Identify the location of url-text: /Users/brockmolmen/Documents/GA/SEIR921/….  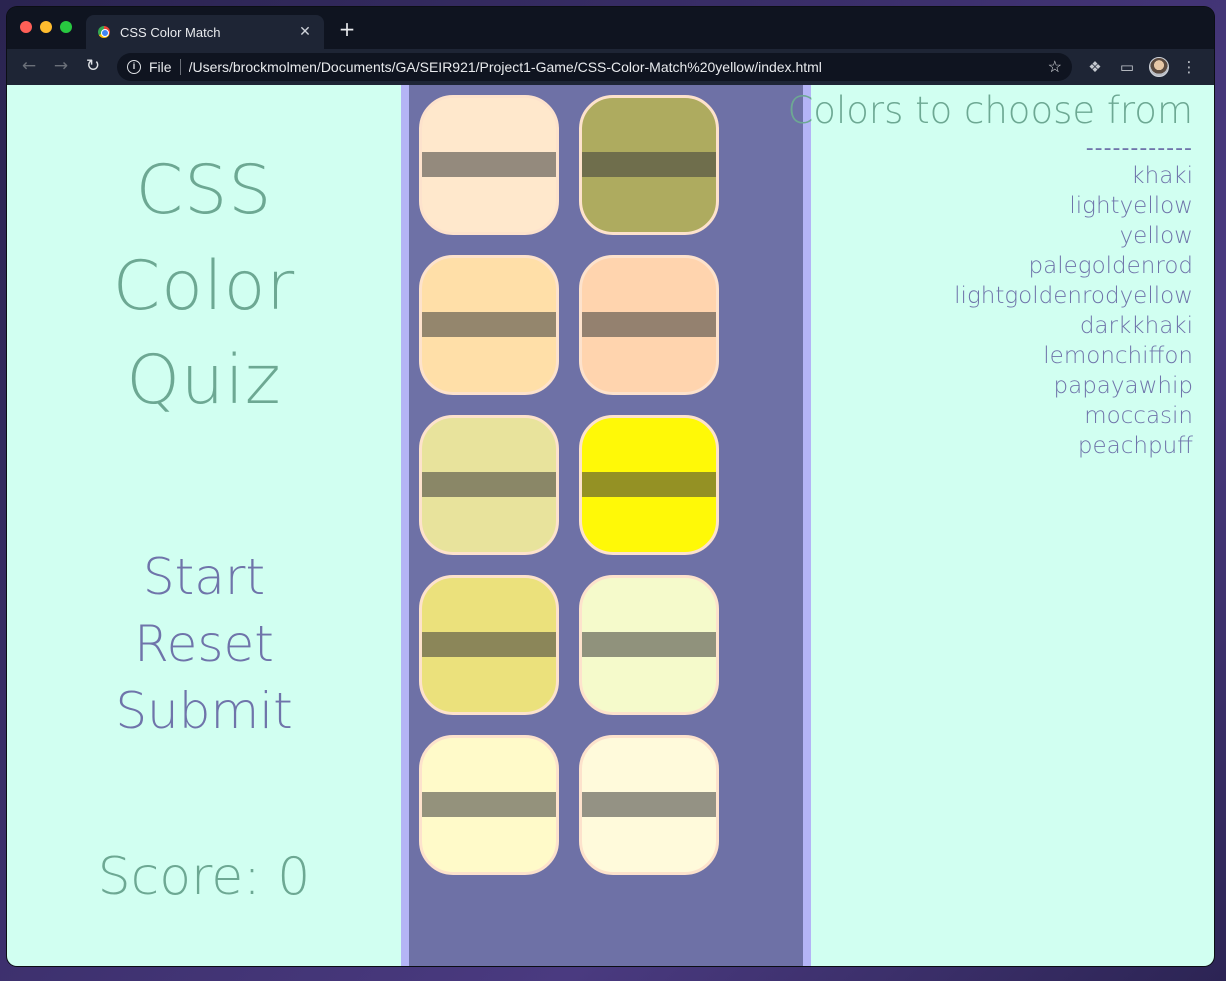
(618, 67).